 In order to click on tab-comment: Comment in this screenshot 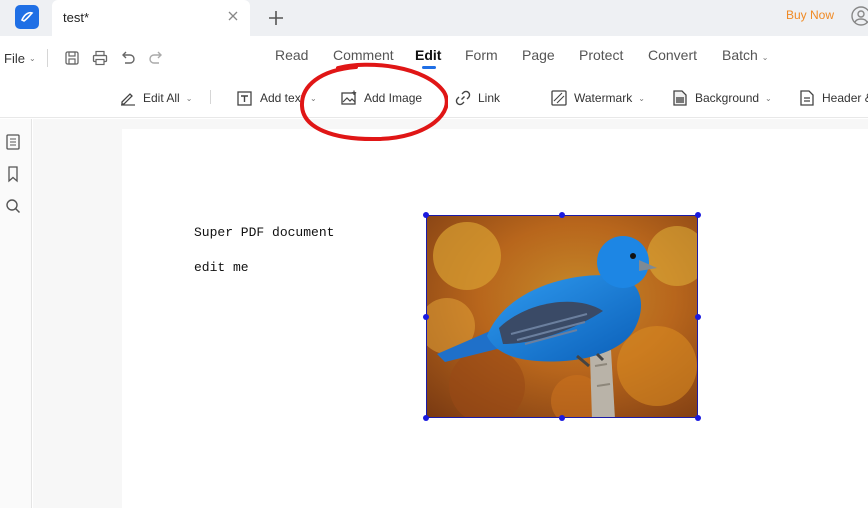, I will do `click(363, 55)`.